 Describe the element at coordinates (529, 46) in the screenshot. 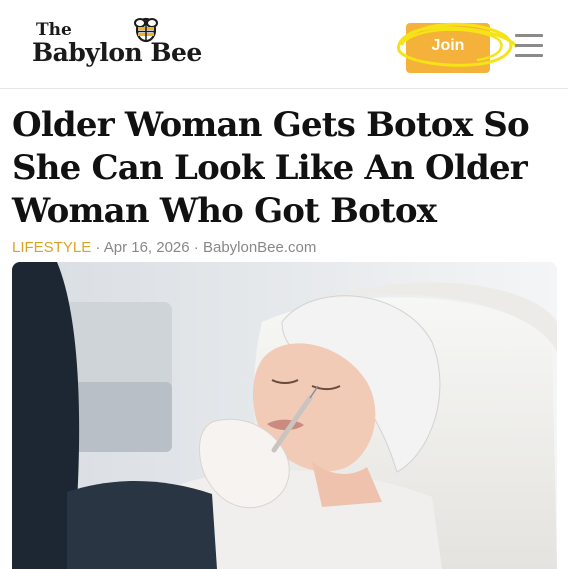

I see `hamburger-menu-icon` at that location.